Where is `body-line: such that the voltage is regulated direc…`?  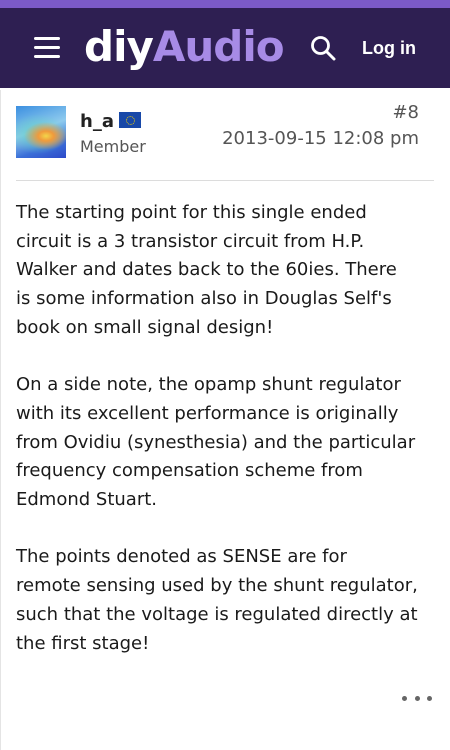
body-line: such that the voltage is regulated direc… is located at coordinates (217, 614).